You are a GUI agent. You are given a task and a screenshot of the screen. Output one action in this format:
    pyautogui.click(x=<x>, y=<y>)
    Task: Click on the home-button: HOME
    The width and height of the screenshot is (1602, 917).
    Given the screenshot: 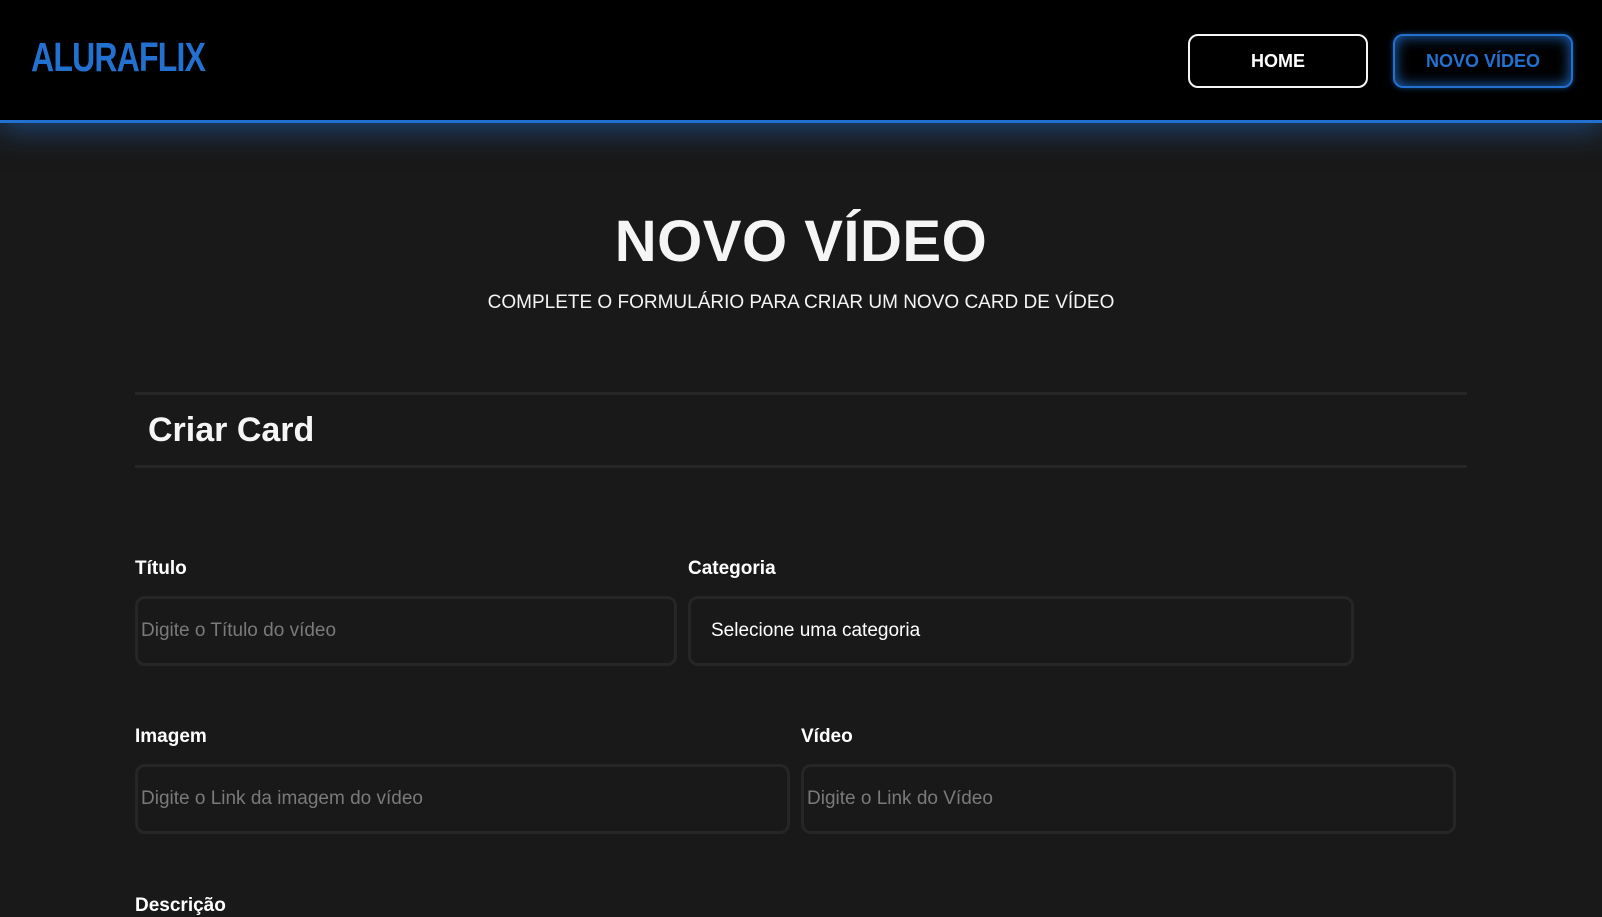 What is the action you would take?
    pyautogui.click(x=1278, y=61)
    